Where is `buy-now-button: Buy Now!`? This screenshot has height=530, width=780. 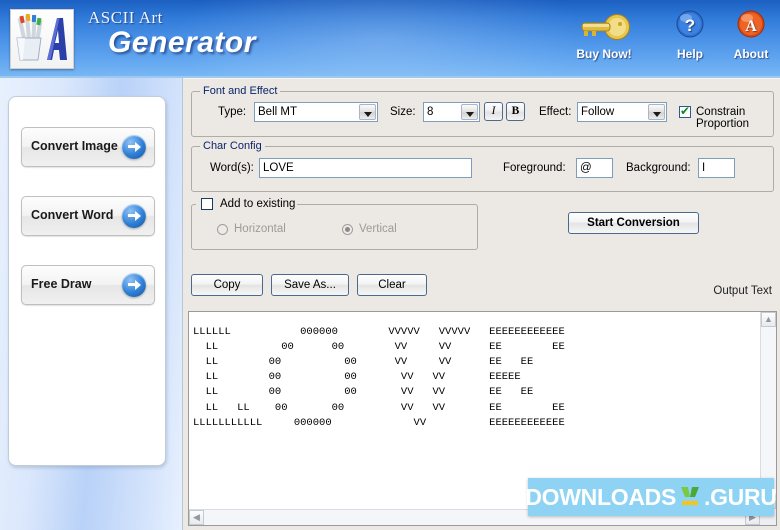 buy-now-button: Buy Now! is located at coordinates (604, 34).